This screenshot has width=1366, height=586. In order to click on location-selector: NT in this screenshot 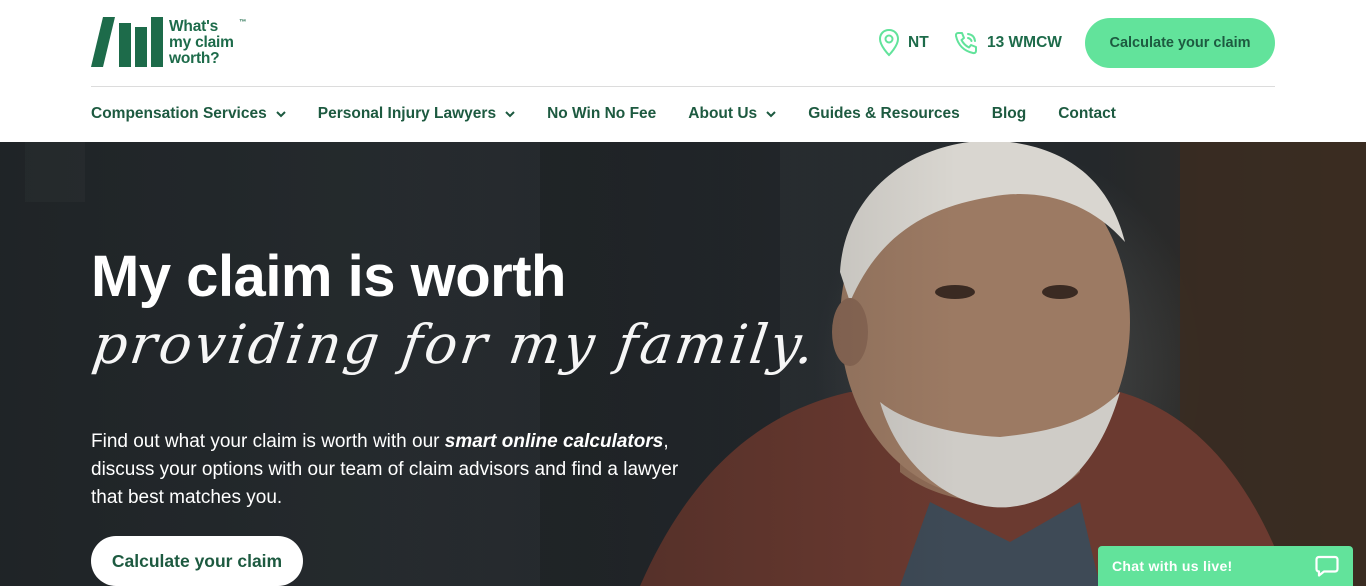, I will do `click(903, 43)`.